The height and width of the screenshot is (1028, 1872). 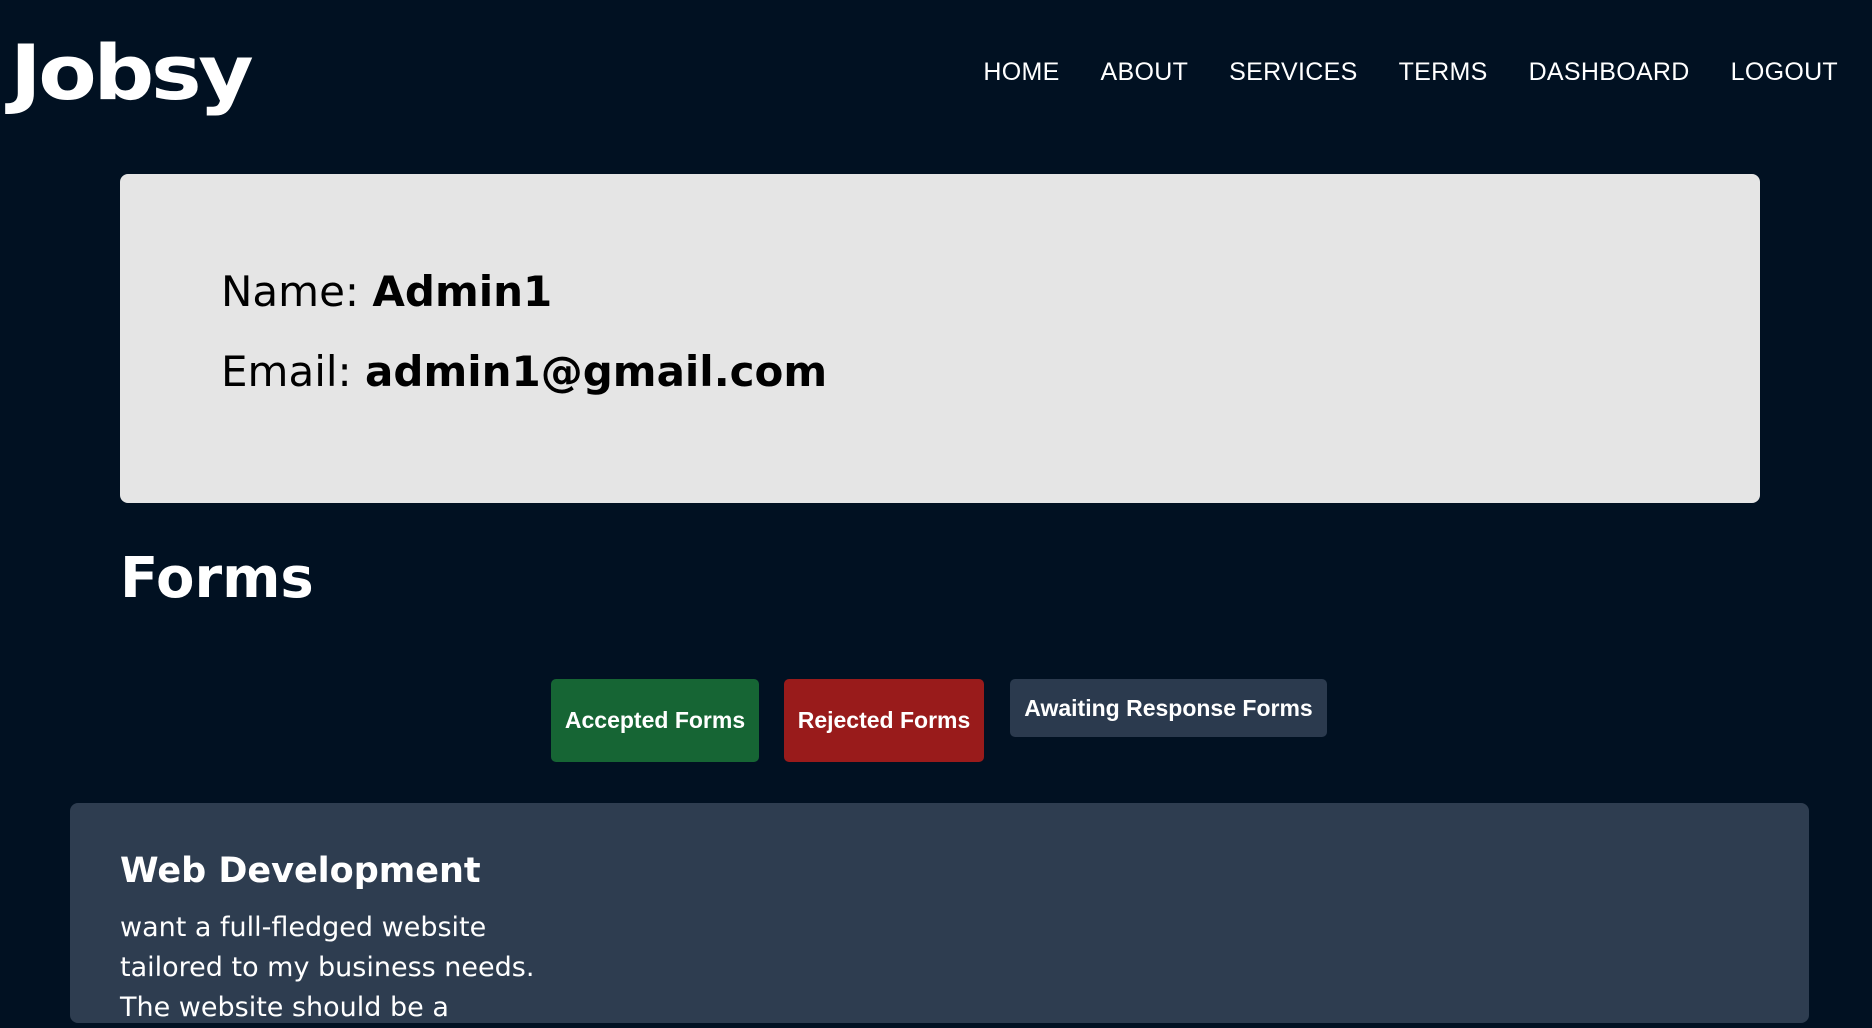 I want to click on accepted-forms-button: Accepted Forms, so click(x=655, y=720).